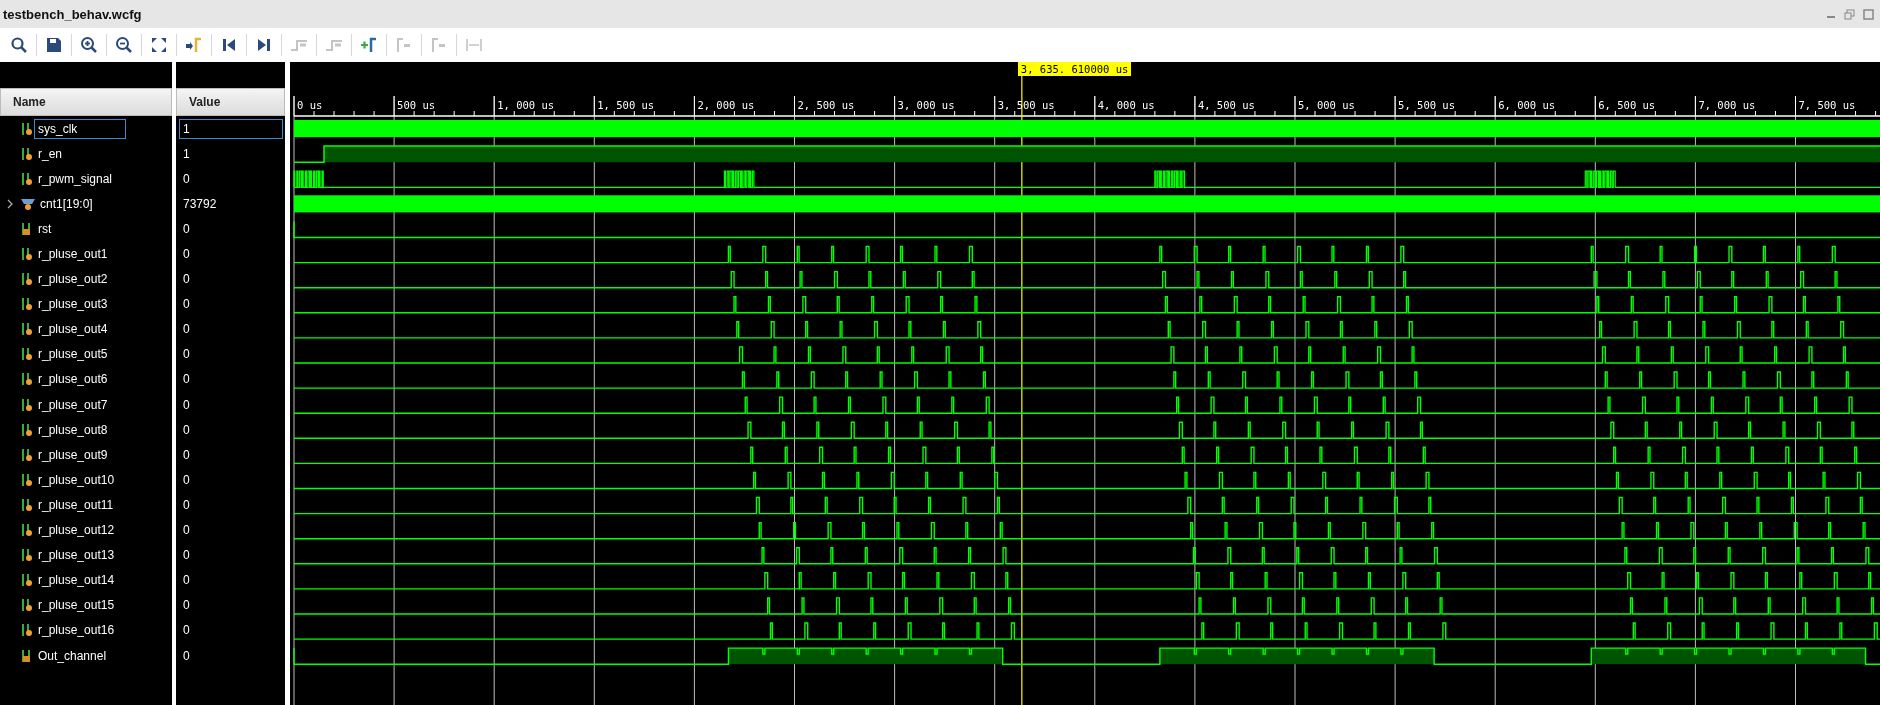 Image resolution: width=1880 pixels, height=705 pixels. What do you see at coordinates (19, 45) in the screenshot?
I see `search-icon` at bounding box center [19, 45].